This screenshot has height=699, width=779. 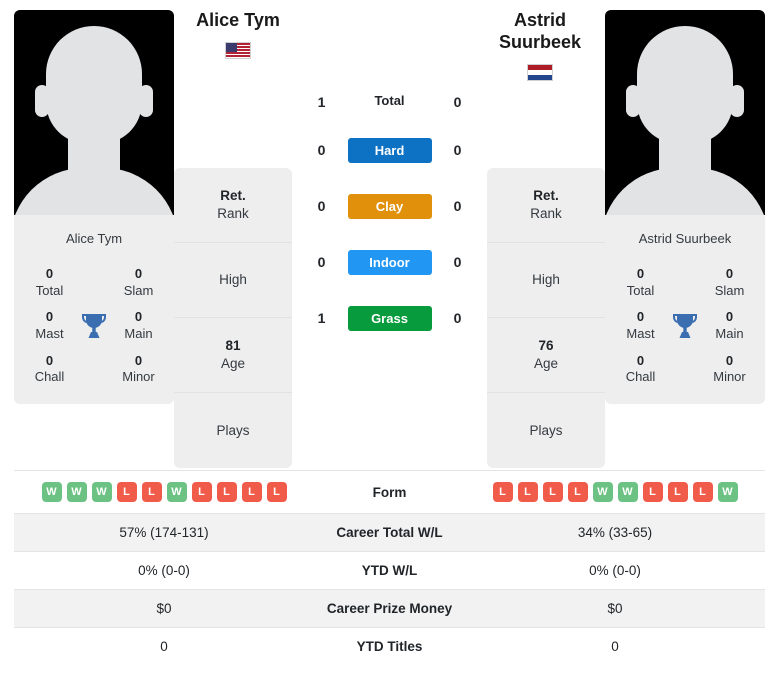 What do you see at coordinates (164, 532) in the screenshot?
I see `row-value-left: 57% (174-131)` at bounding box center [164, 532].